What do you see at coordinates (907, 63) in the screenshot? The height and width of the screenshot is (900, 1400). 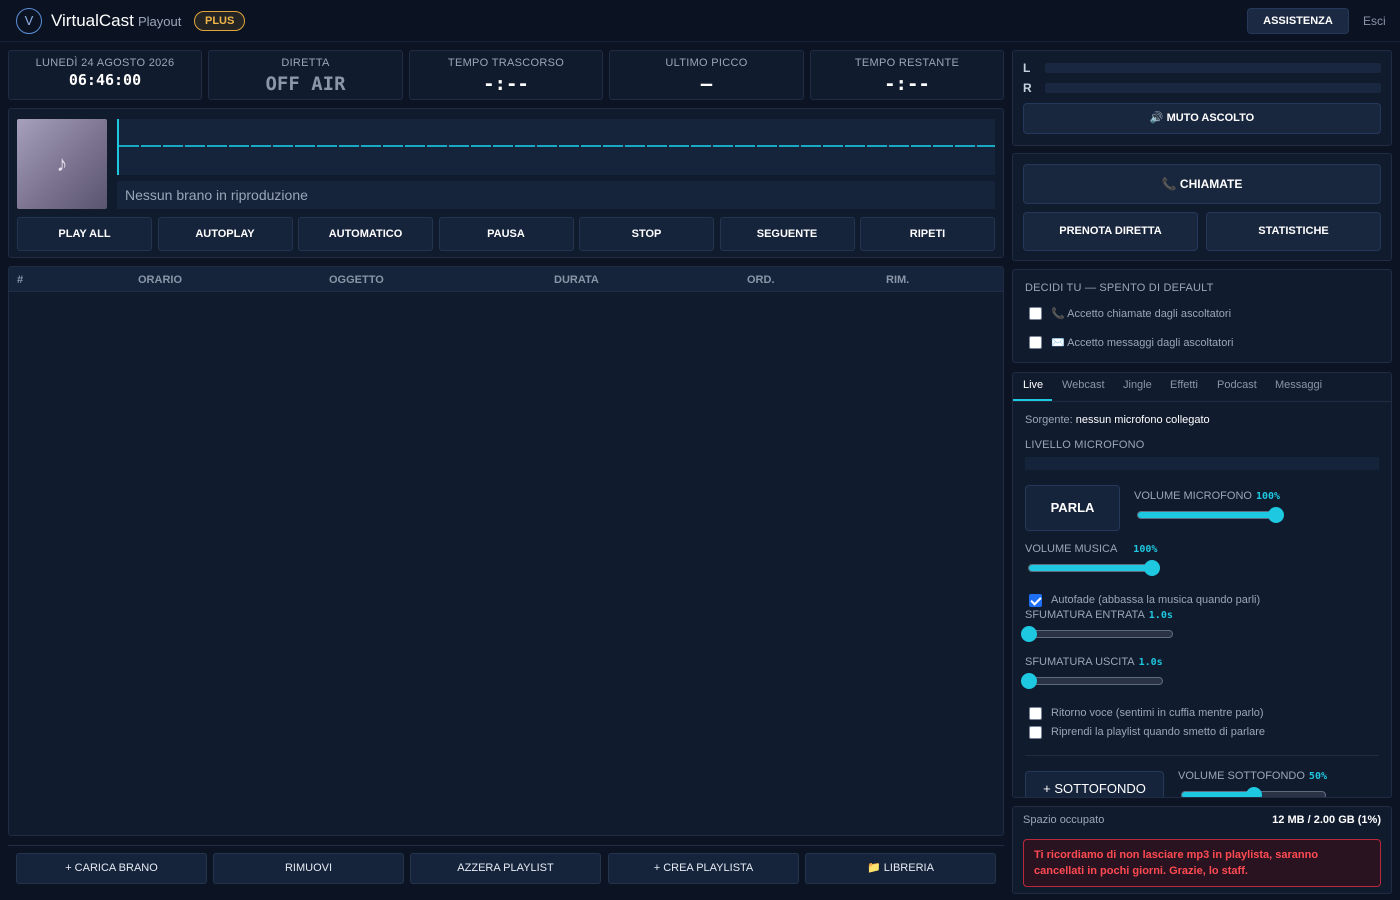 I see `remaining-label: TEMPO RESTANTE` at bounding box center [907, 63].